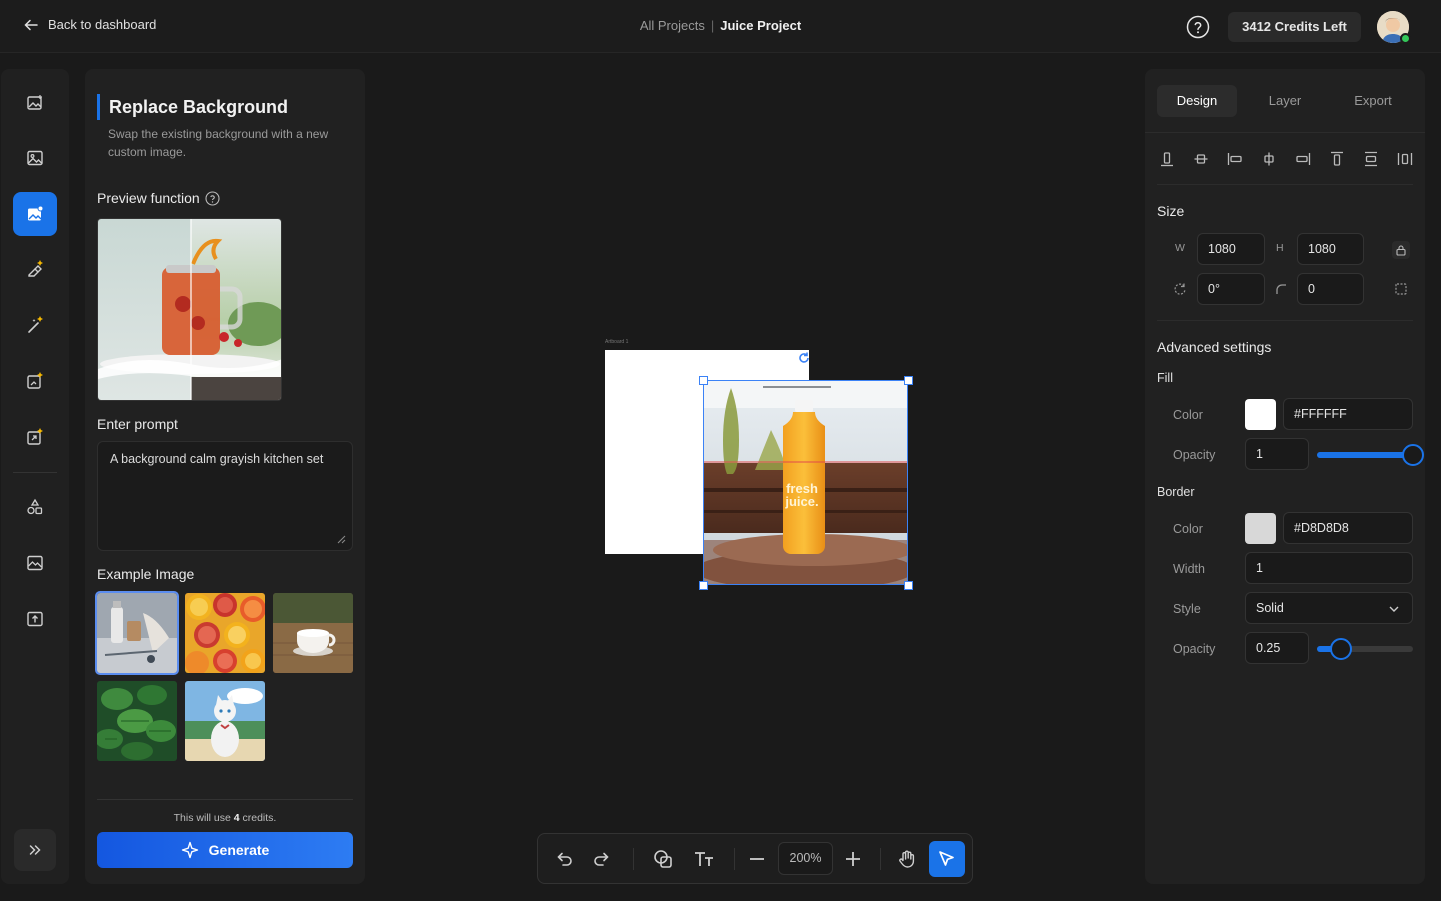  What do you see at coordinates (908, 585) in the screenshot?
I see `resize-handle-bottom-right` at bounding box center [908, 585].